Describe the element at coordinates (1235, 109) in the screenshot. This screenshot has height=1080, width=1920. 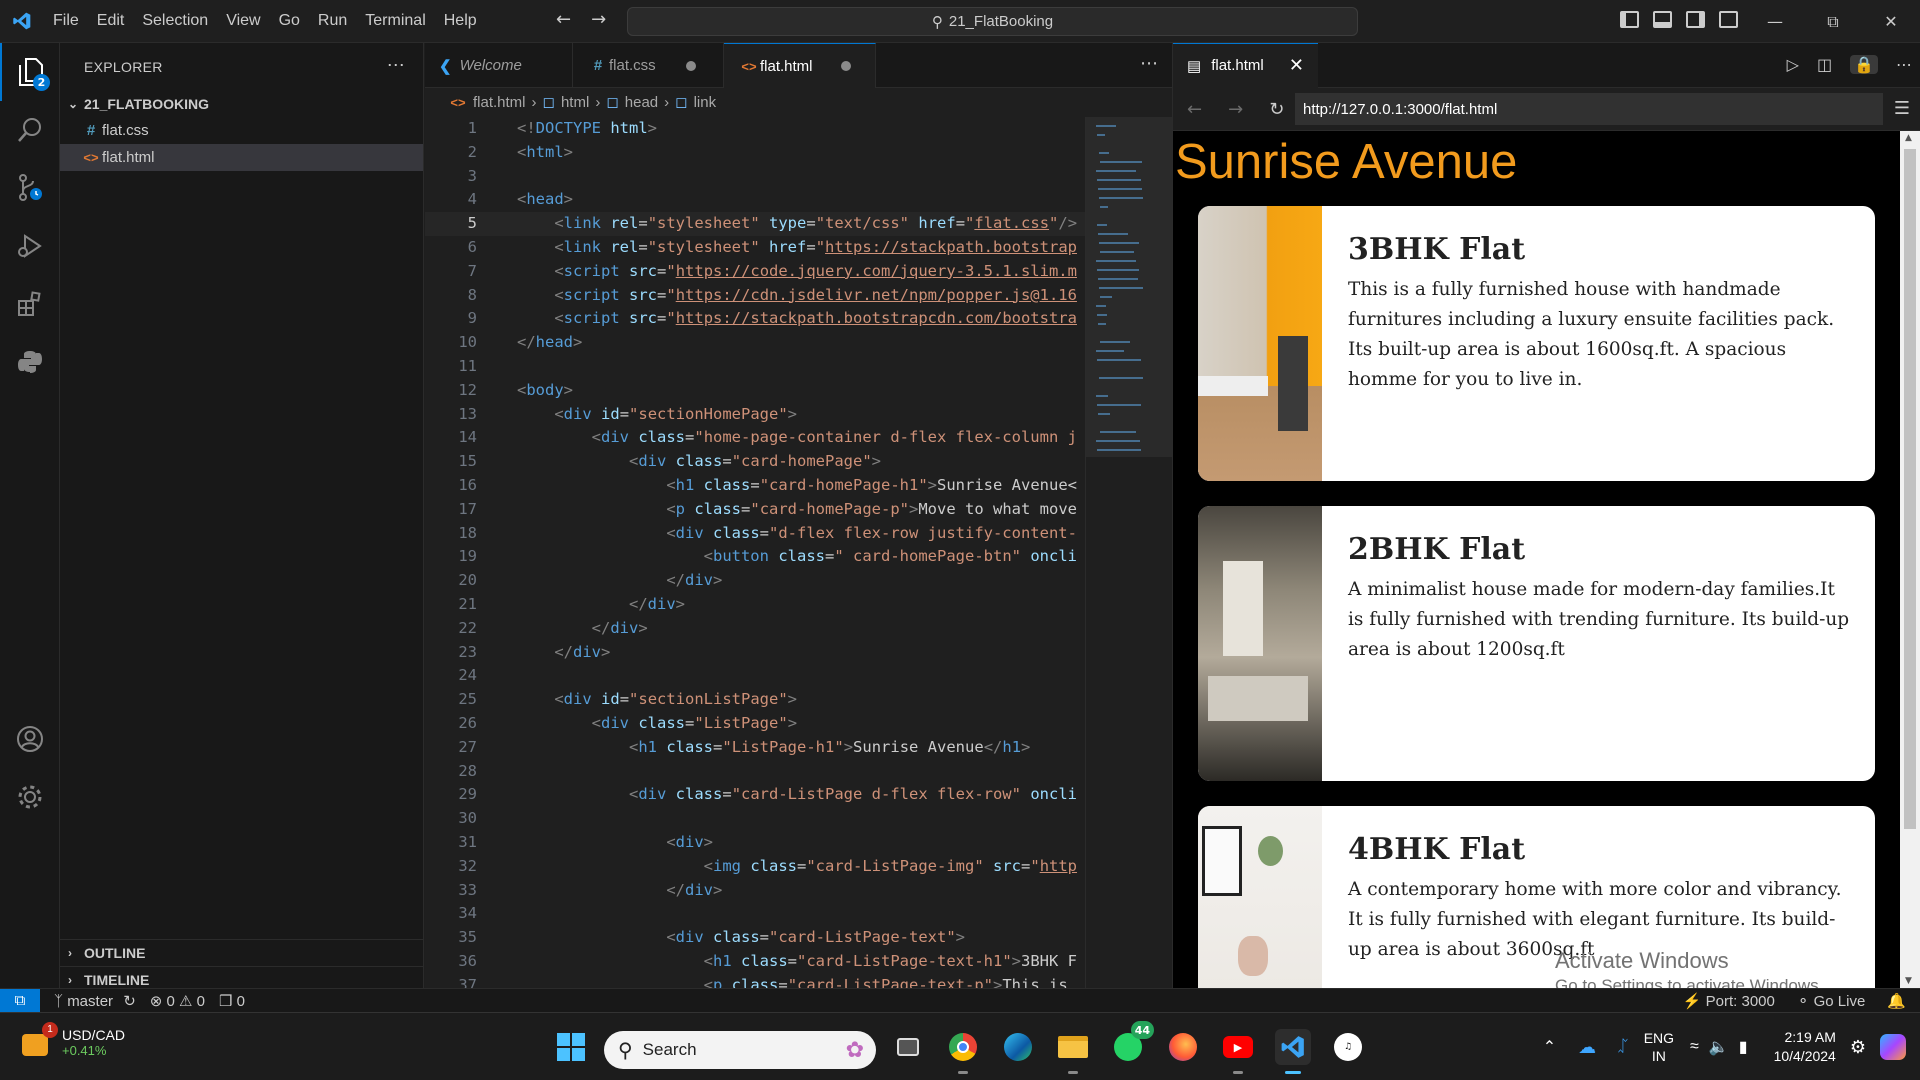
I see `forward-arrow-icon: →` at that location.